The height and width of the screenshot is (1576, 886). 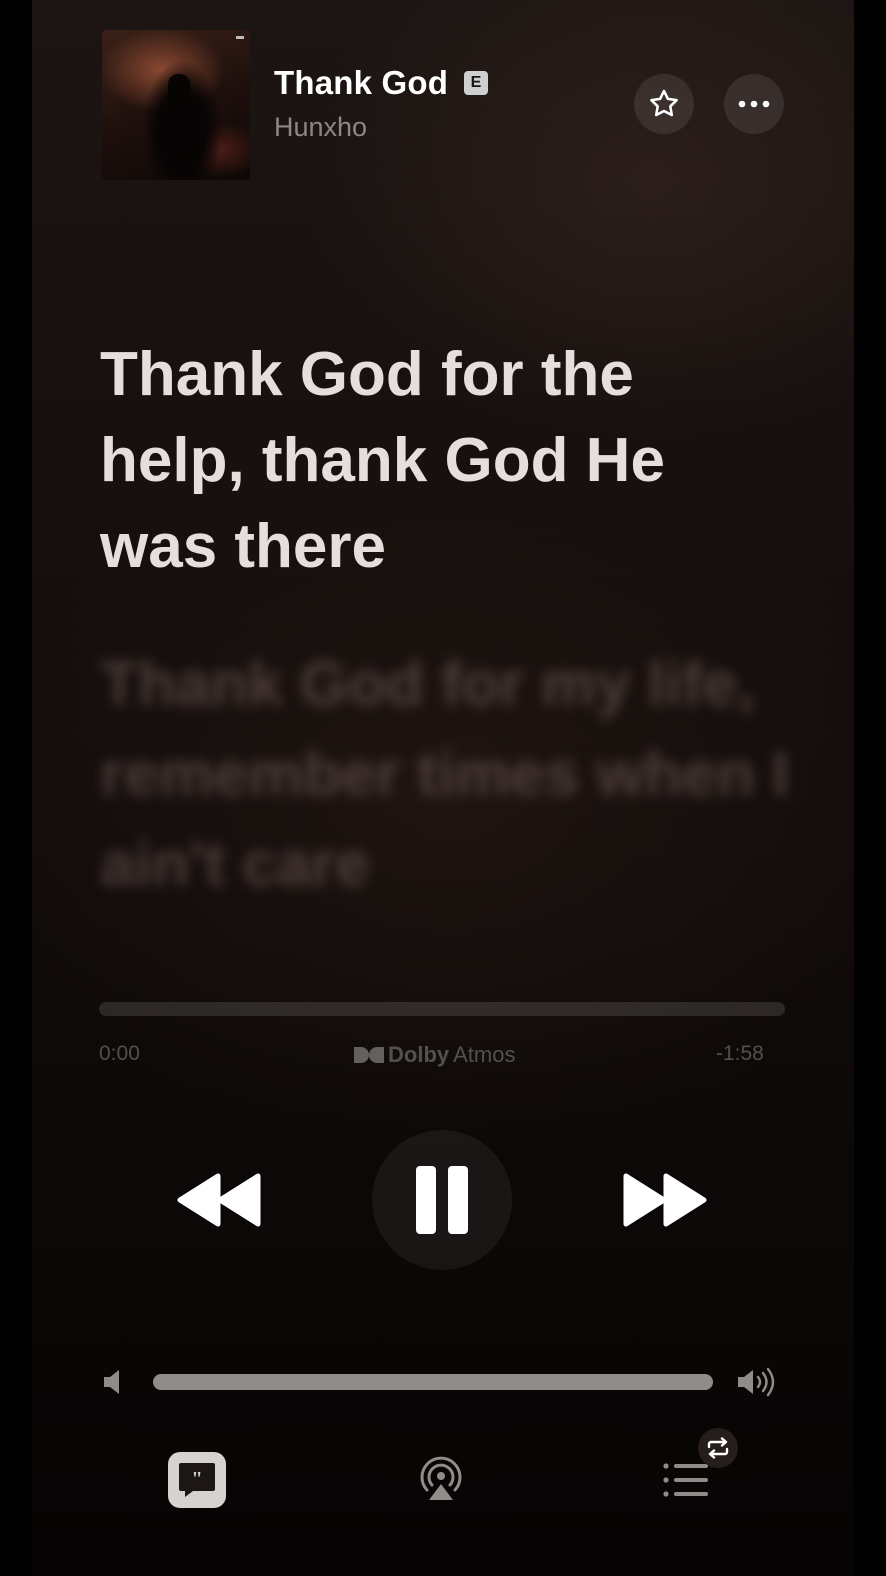 I want to click on volume-max-button, so click(x=758, y=1384).